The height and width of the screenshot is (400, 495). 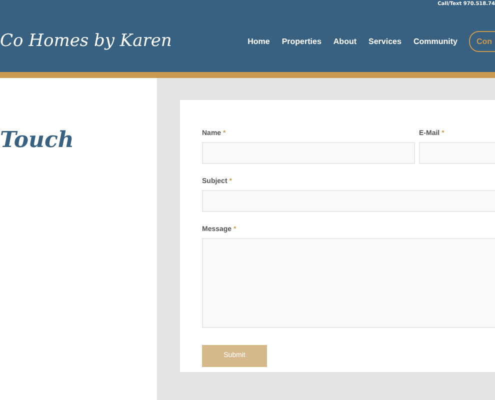 What do you see at coordinates (302, 41) in the screenshot?
I see `nav-link: Properties` at bounding box center [302, 41].